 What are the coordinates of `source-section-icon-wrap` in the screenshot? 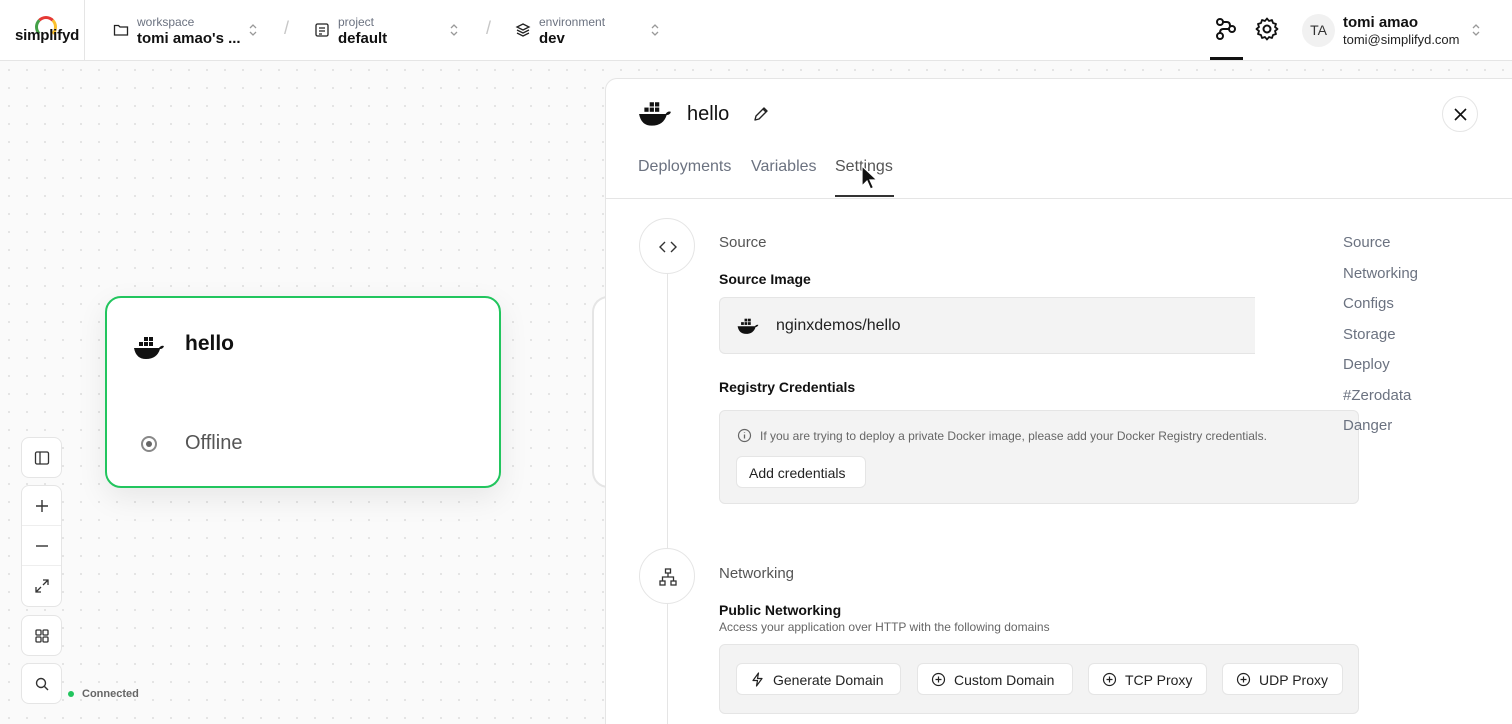 It's located at (667, 246).